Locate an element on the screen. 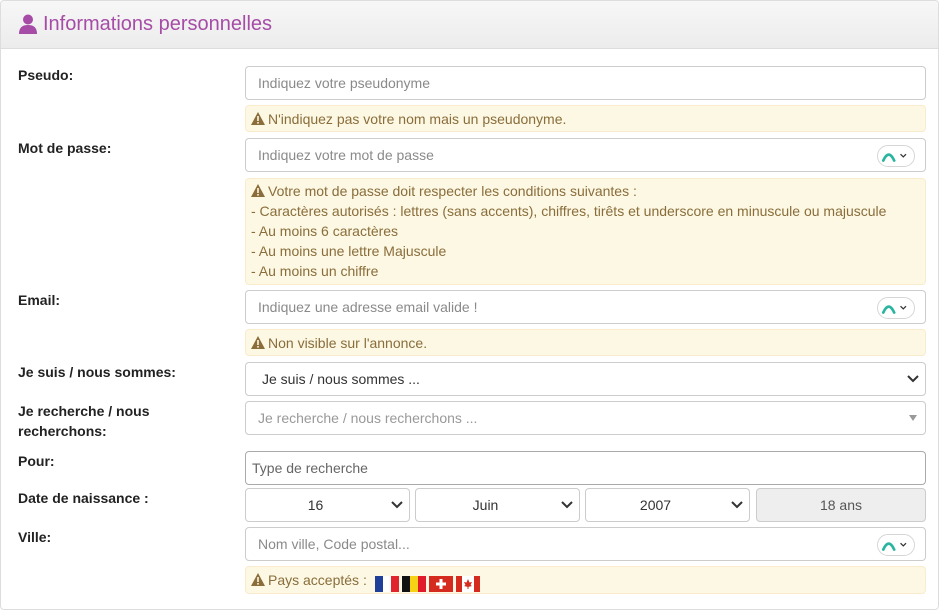 The image size is (939, 610). pour-input: Type de recherche is located at coordinates (585, 468).